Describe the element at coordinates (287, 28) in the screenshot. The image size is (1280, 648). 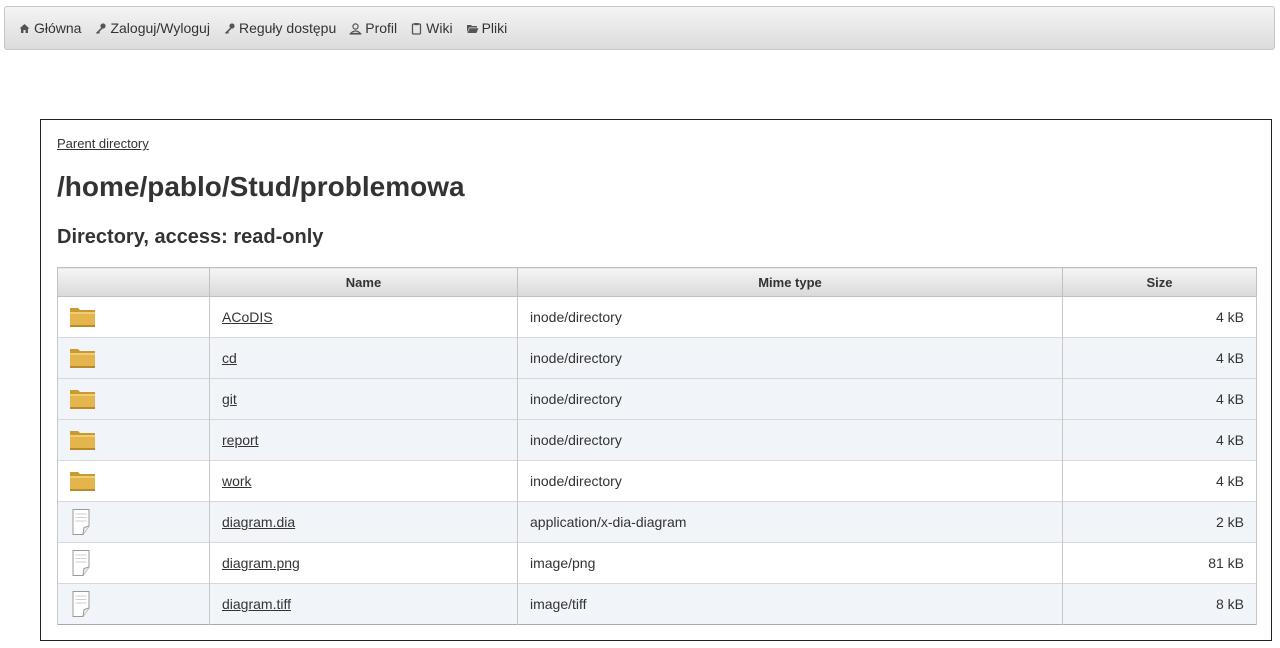
I see `nav-label: Reguły dostępu` at that location.